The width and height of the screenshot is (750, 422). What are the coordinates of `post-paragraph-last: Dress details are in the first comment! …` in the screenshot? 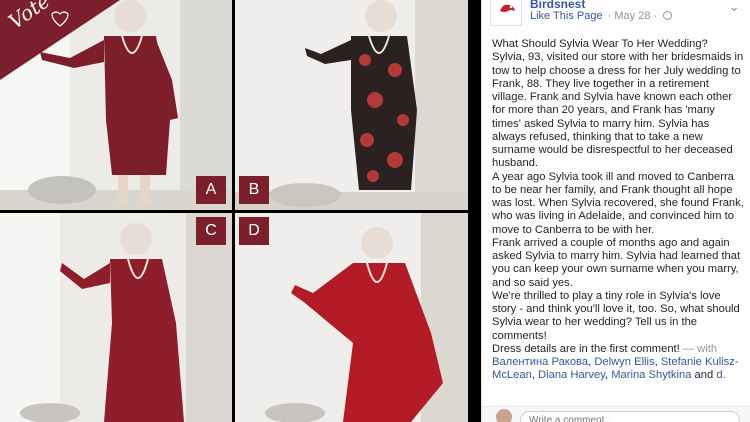 It's located at (615, 362).